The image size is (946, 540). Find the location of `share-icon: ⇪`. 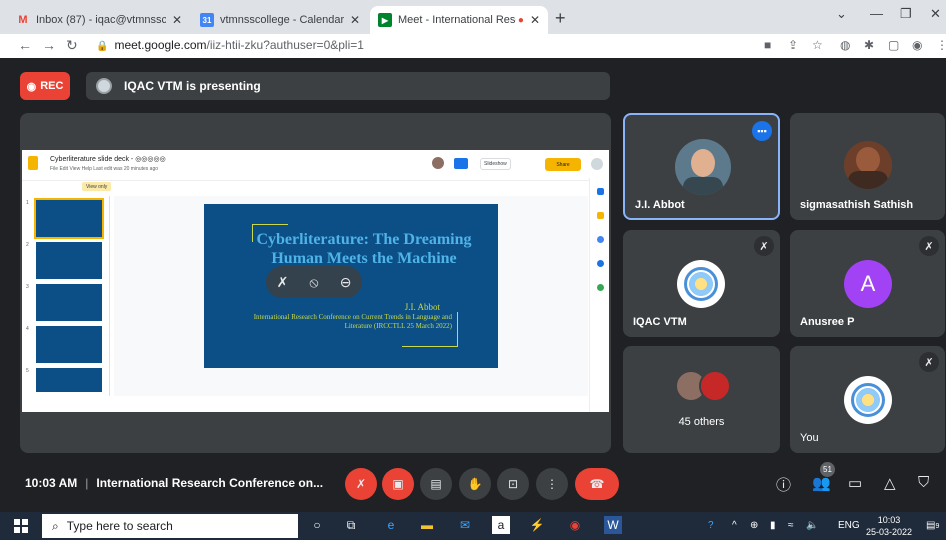

share-icon: ⇪ is located at coordinates (793, 45).